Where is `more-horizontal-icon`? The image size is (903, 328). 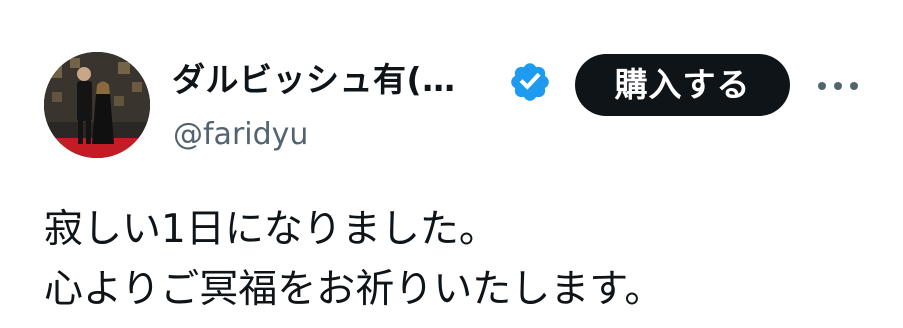
more-horizontal-icon is located at coordinates (838, 86).